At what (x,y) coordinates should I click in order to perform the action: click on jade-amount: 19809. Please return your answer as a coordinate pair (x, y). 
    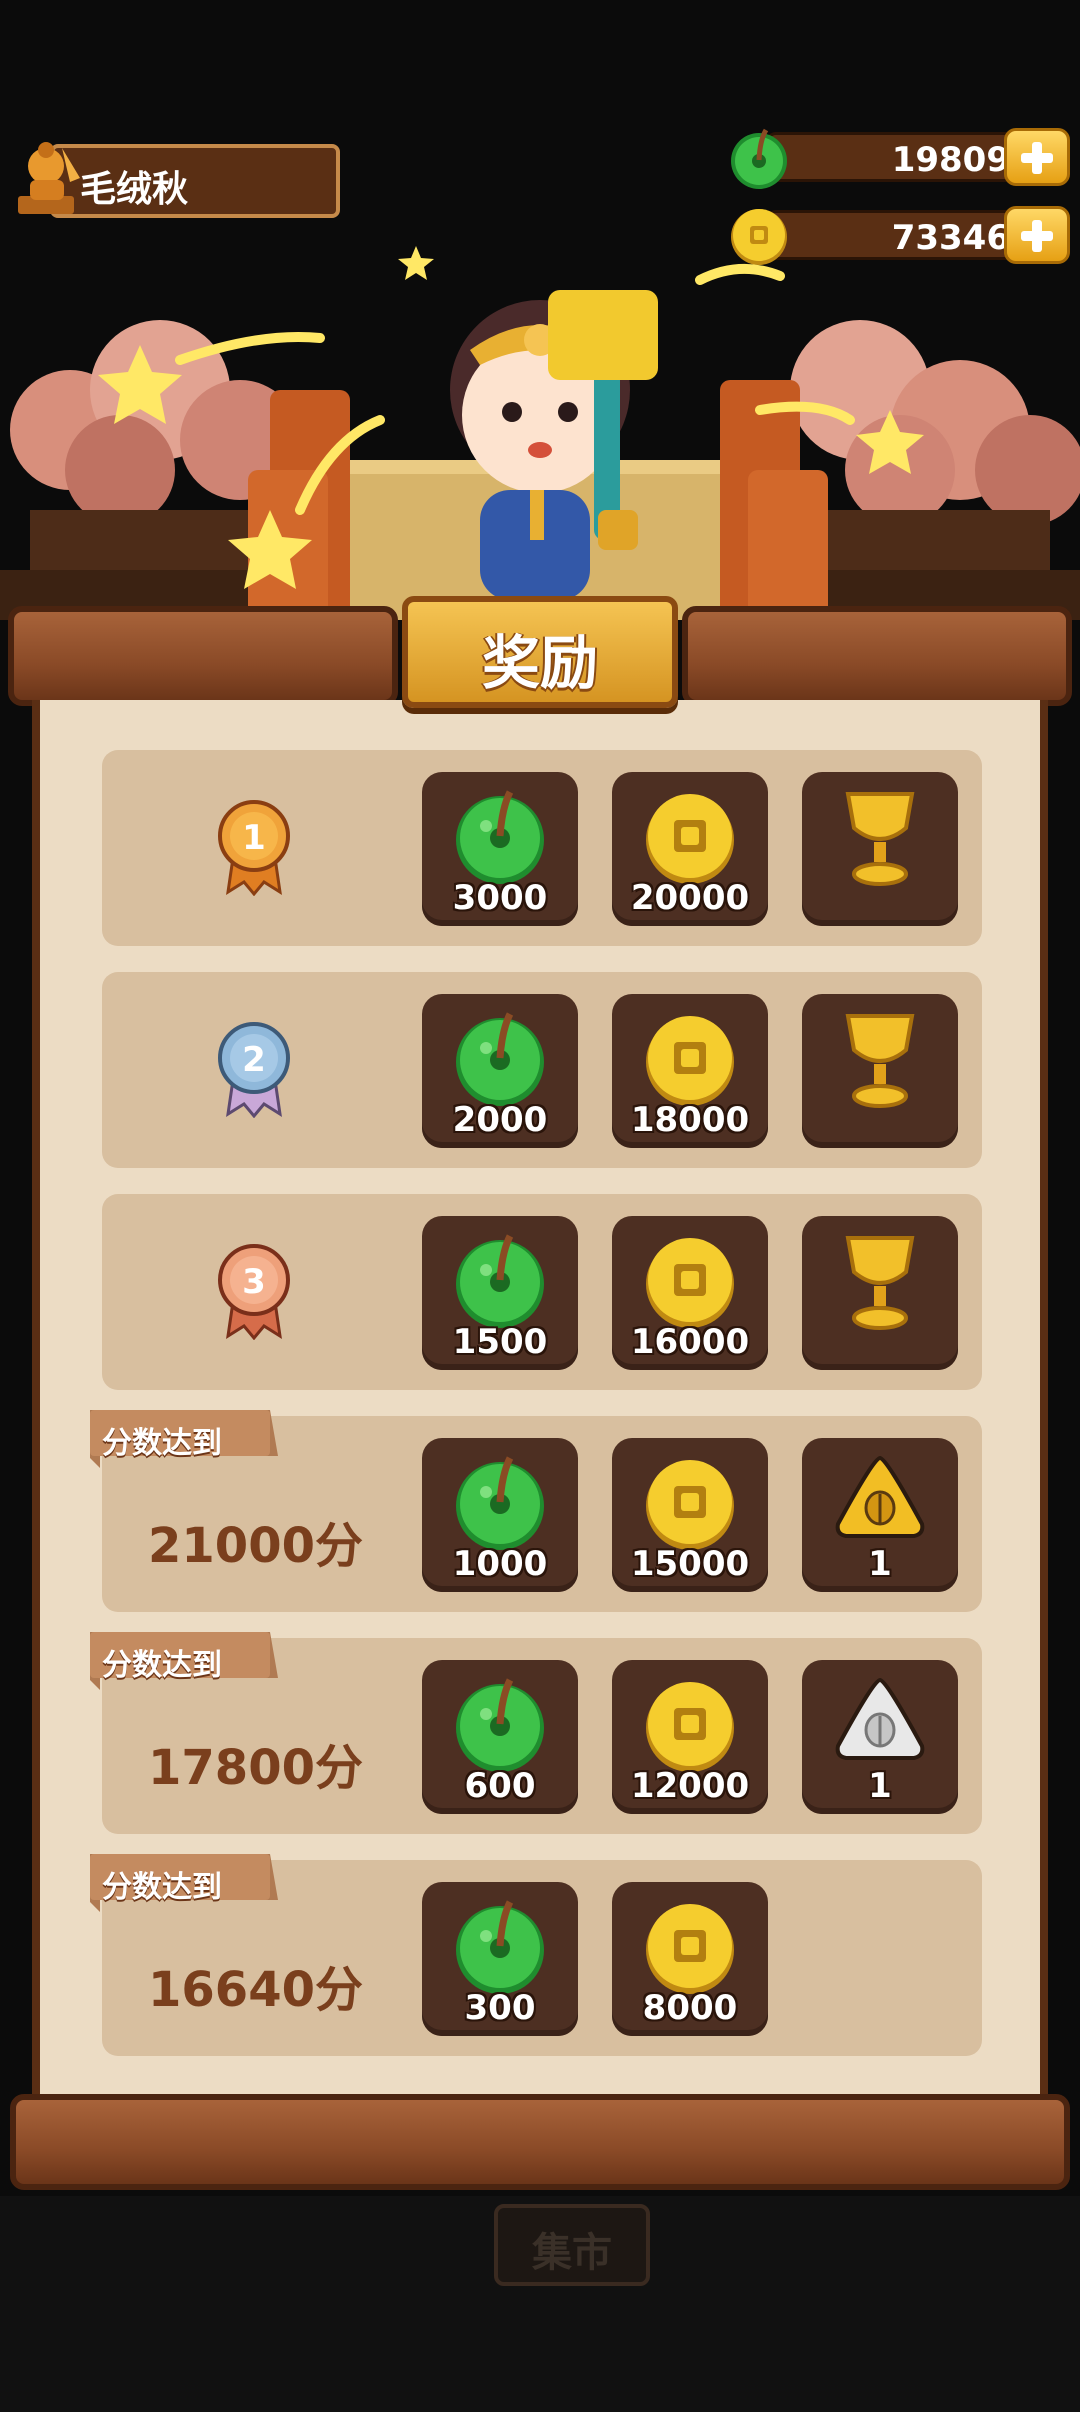
    Looking at the image, I should click on (950, 160).